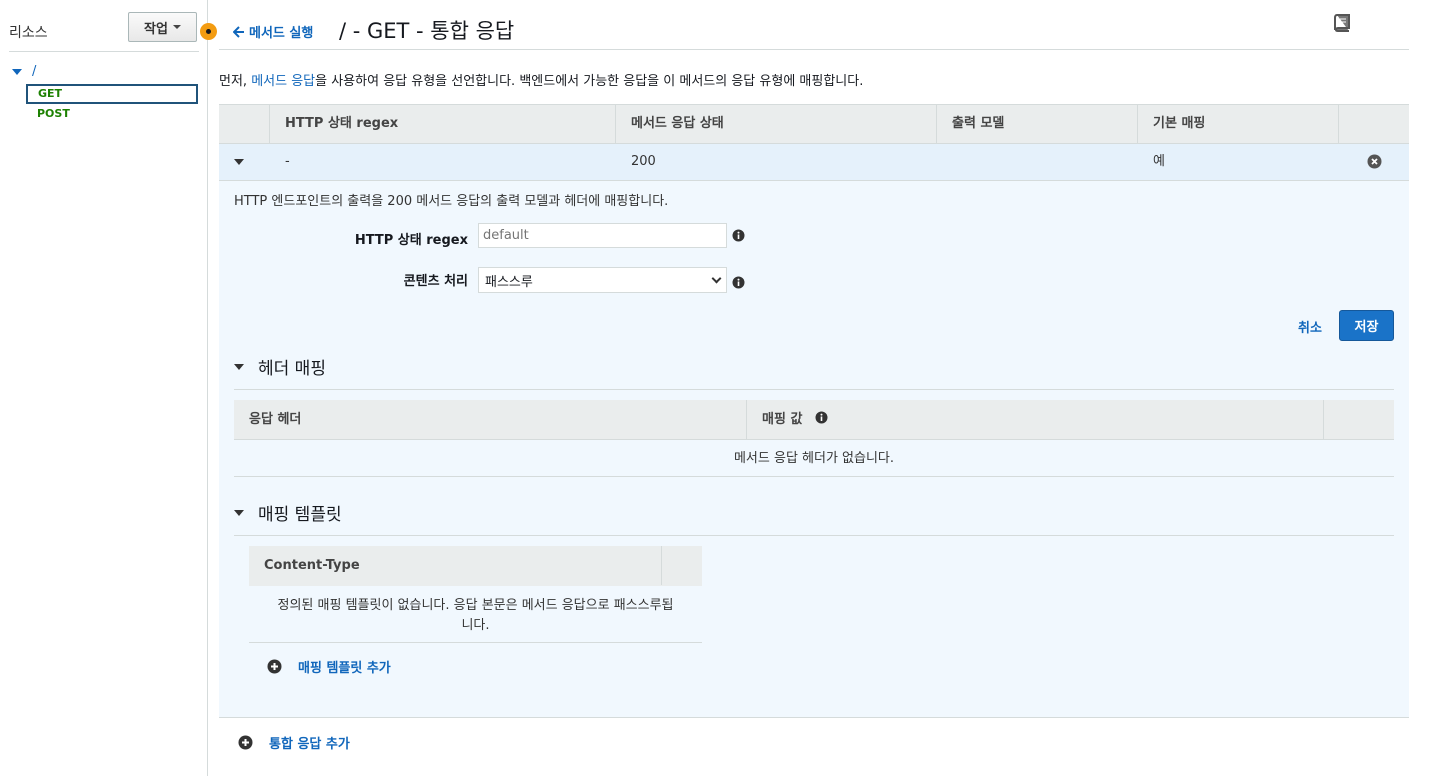 The image size is (1432, 776). I want to click on sidebar-title: 리소스, so click(28, 33).